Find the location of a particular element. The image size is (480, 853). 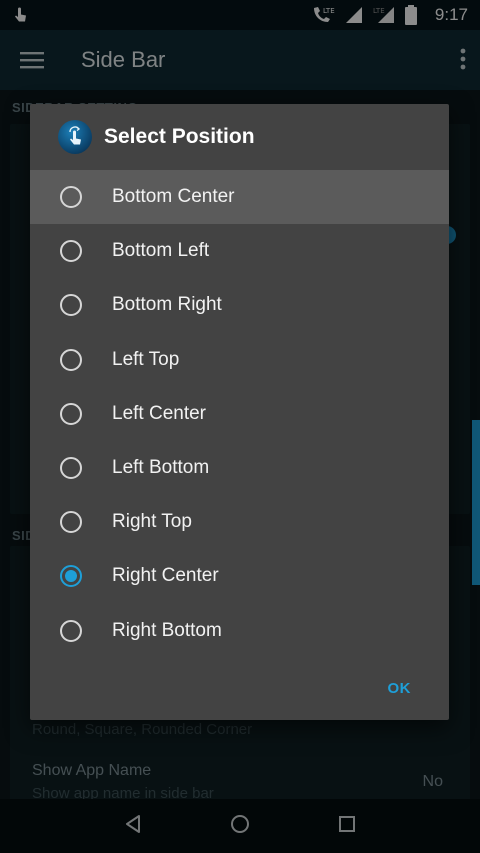

option-row: Left Center is located at coordinates (239, 414).